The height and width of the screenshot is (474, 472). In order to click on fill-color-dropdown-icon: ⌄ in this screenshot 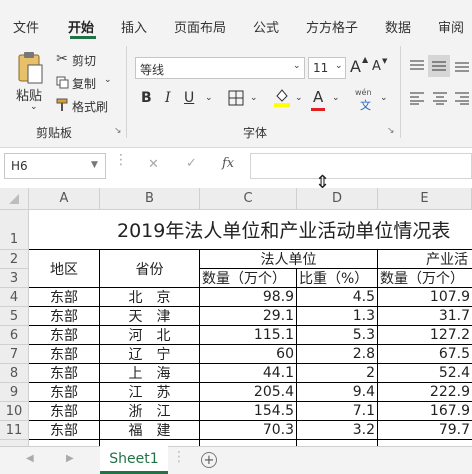, I will do `click(299, 98)`.